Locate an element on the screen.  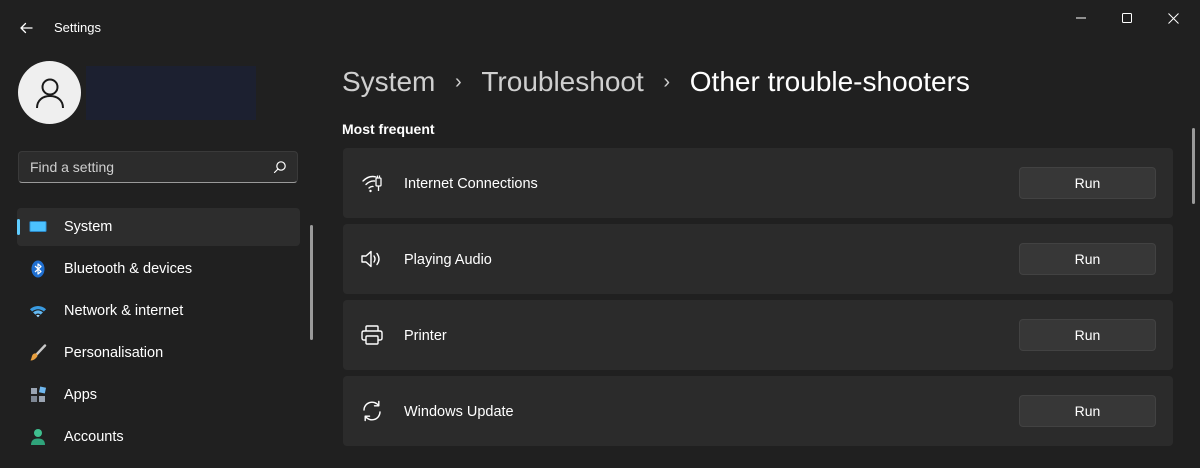
troubleshooter-label: Windows Update is located at coordinates (459, 412).